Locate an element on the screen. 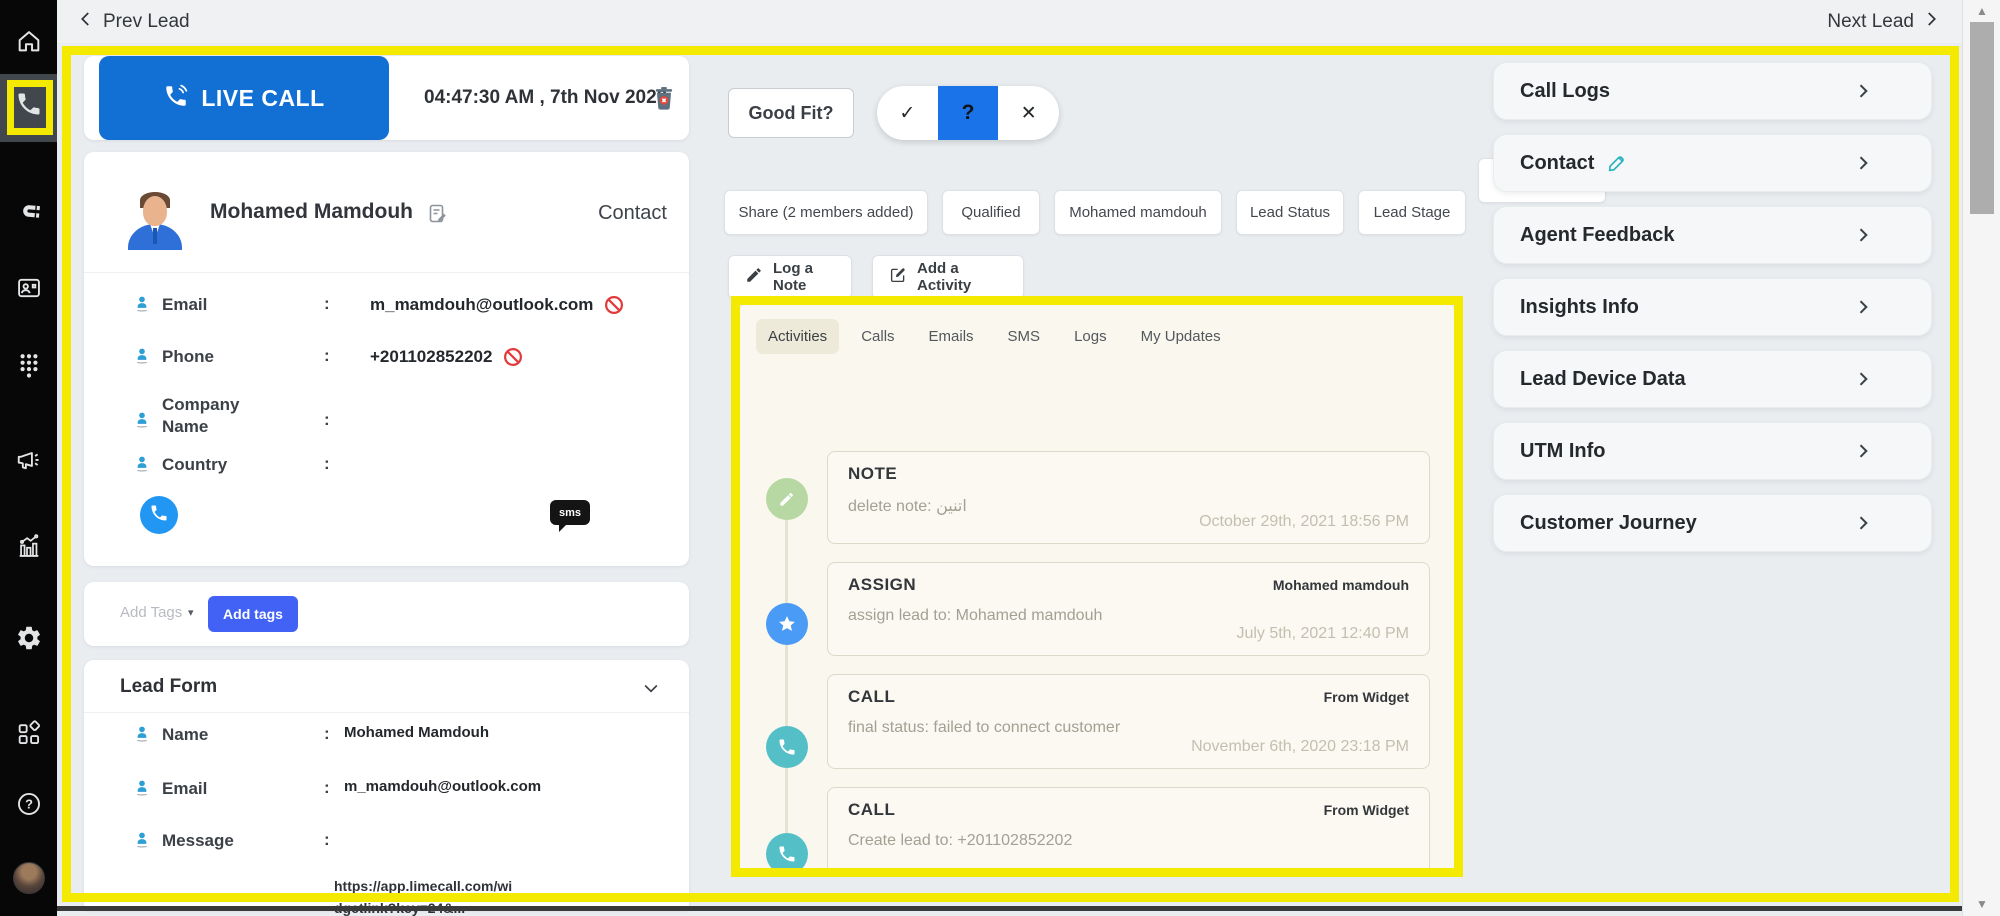  sidebar-item-help: ? is located at coordinates (28, 806).